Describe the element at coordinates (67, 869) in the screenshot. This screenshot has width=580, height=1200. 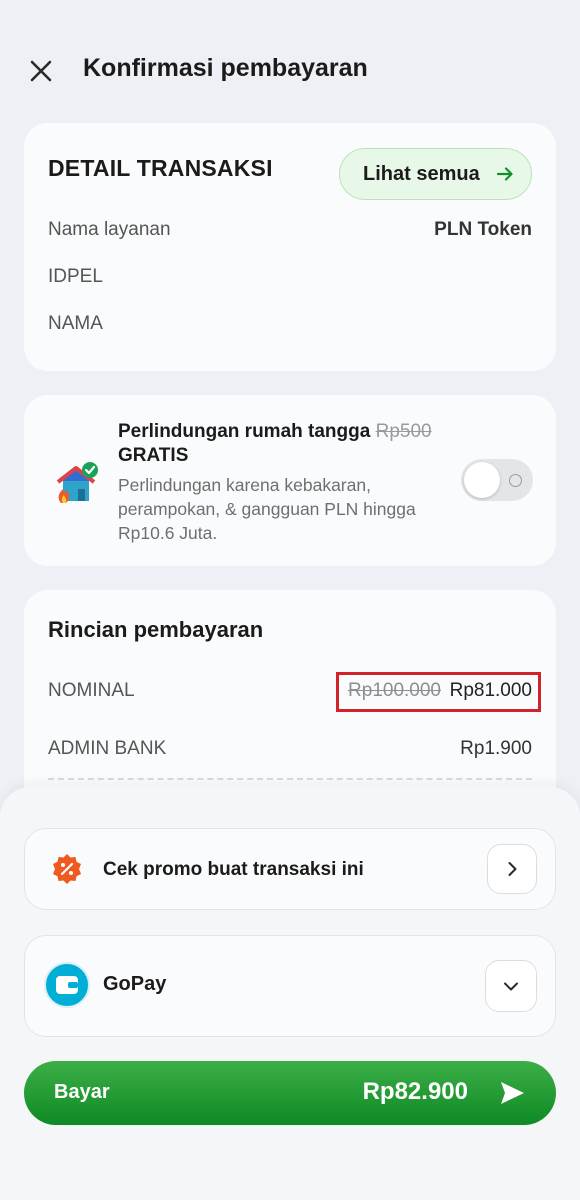
I see `promo-percent-icon` at that location.